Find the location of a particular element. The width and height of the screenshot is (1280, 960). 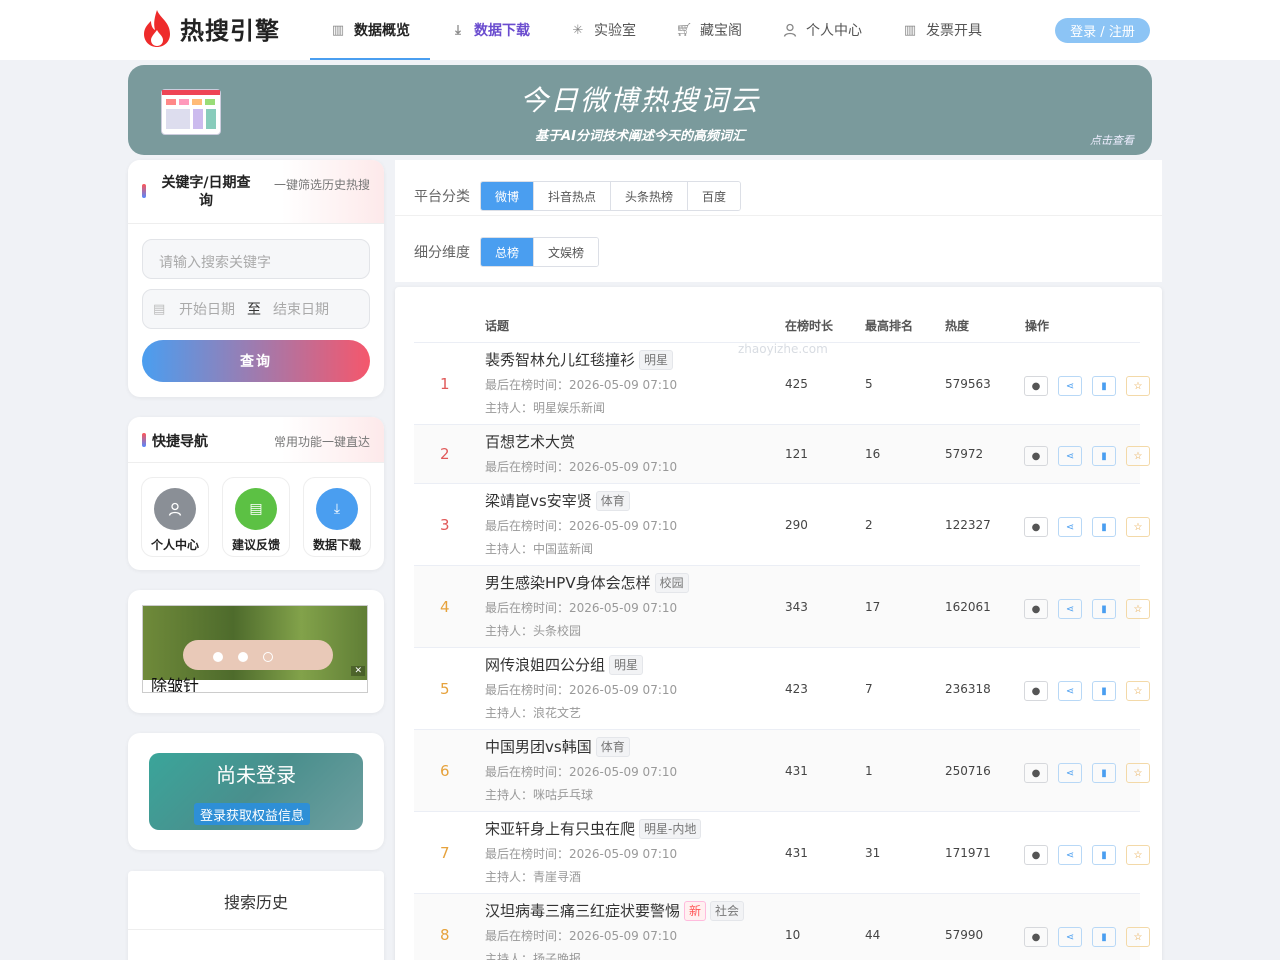

nav-overview: ▥ 数据概览 is located at coordinates (370, 30).